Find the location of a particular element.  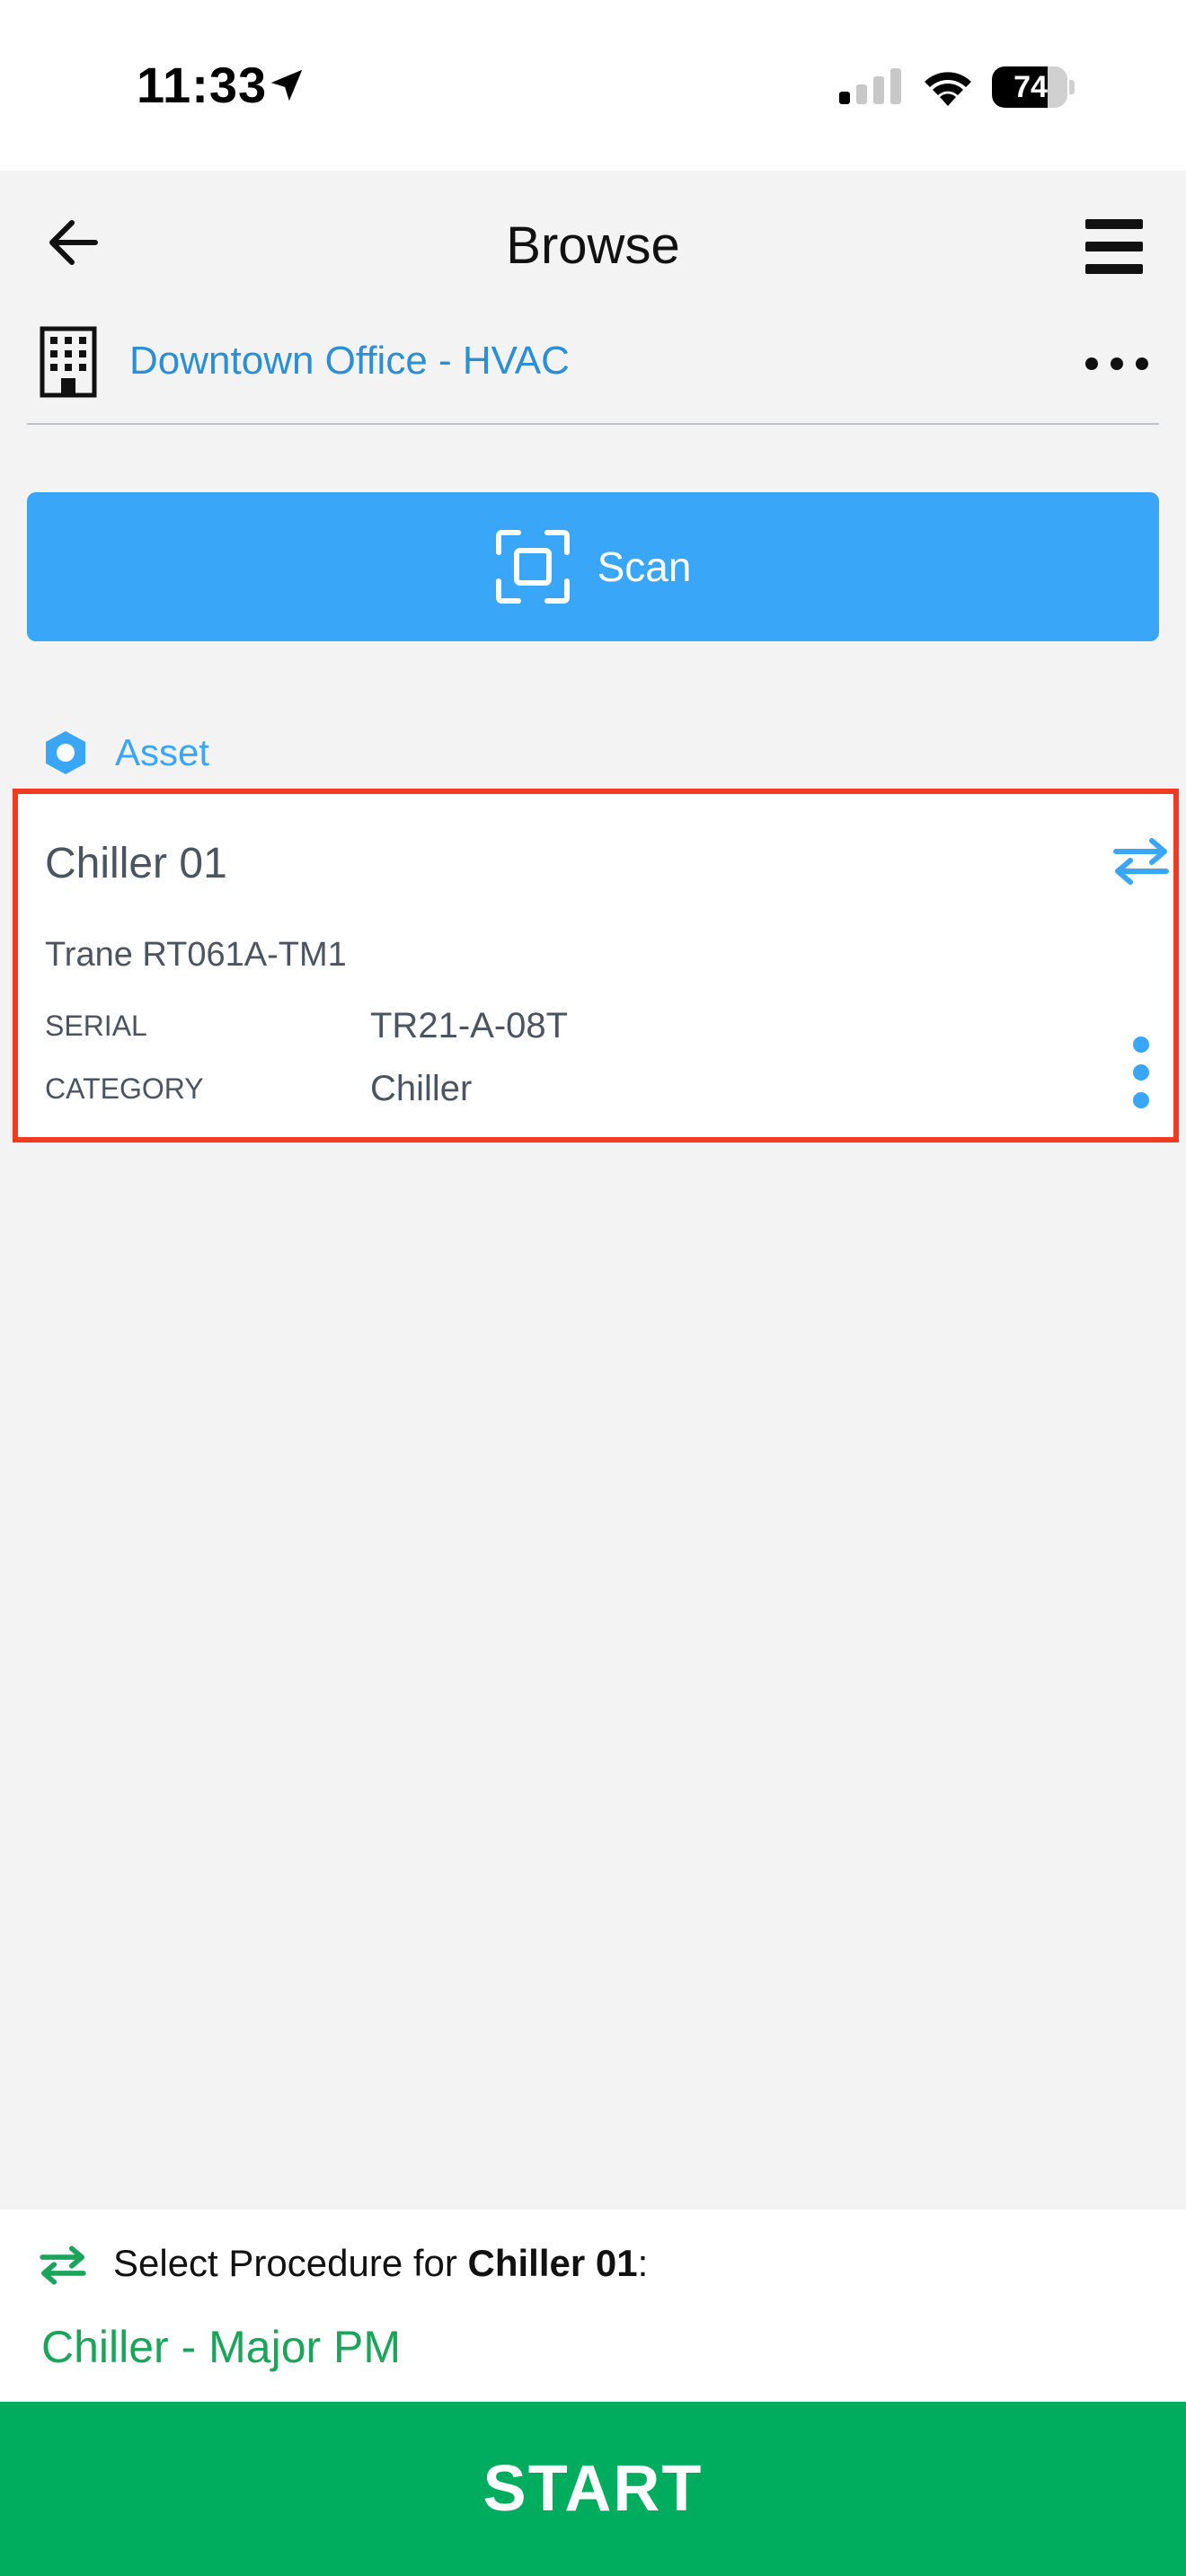

scan-button: Scan is located at coordinates (593, 566).